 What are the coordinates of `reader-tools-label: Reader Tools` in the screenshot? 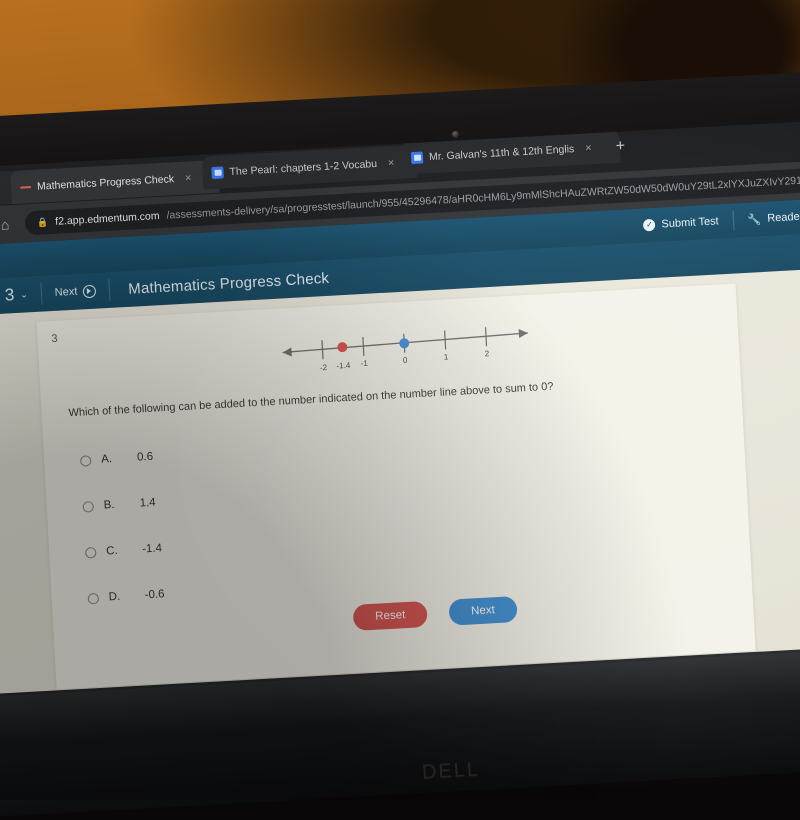 It's located at (783, 217).